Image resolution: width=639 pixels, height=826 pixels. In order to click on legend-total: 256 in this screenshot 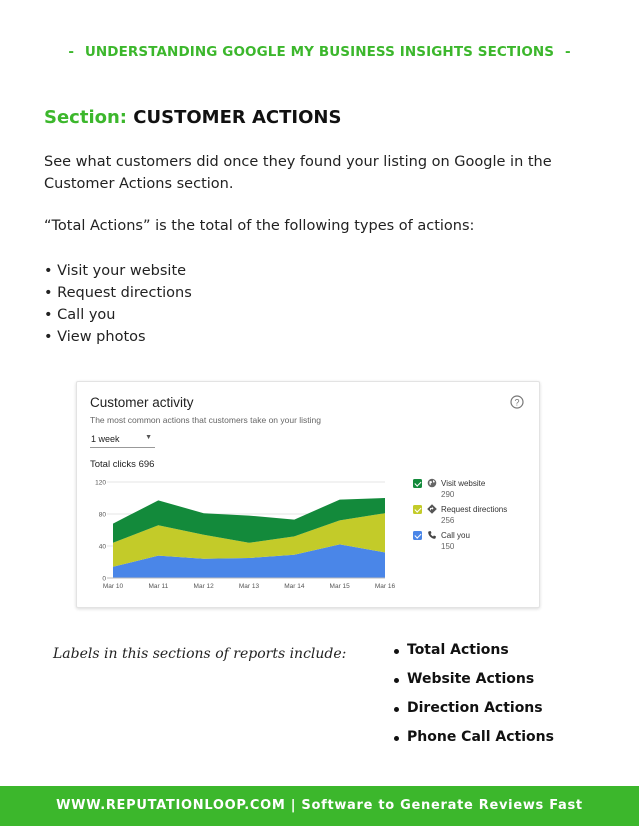, I will do `click(448, 520)`.